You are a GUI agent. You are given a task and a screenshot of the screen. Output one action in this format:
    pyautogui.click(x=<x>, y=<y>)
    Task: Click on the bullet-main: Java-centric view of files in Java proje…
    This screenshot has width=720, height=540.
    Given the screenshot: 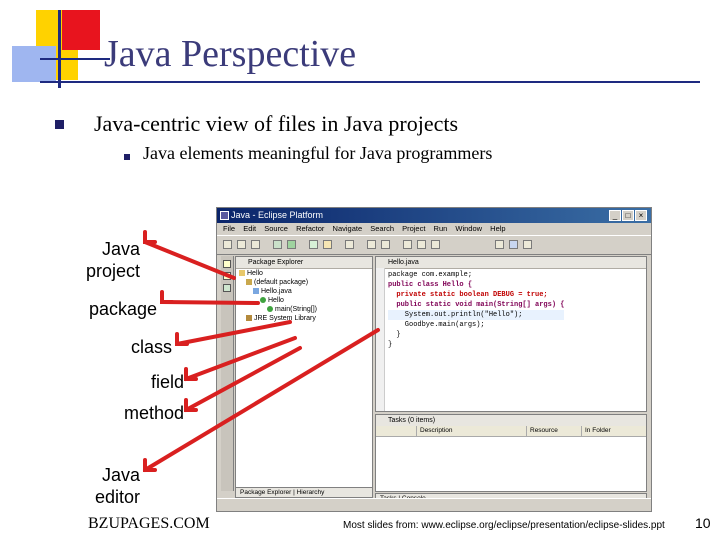 What is the action you would take?
    pyautogui.click(x=276, y=123)
    